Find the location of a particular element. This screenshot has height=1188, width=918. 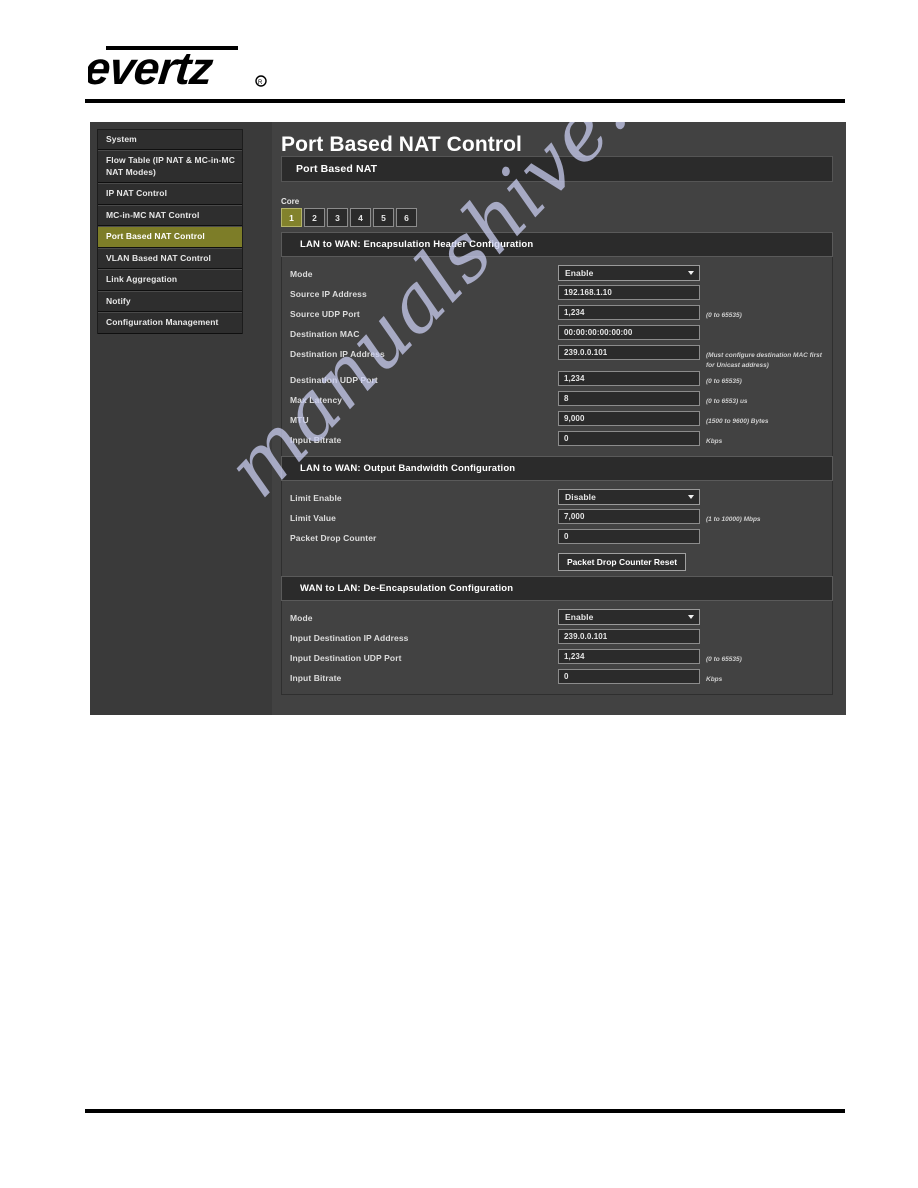

sidebar-item-system: System is located at coordinates (170, 140).